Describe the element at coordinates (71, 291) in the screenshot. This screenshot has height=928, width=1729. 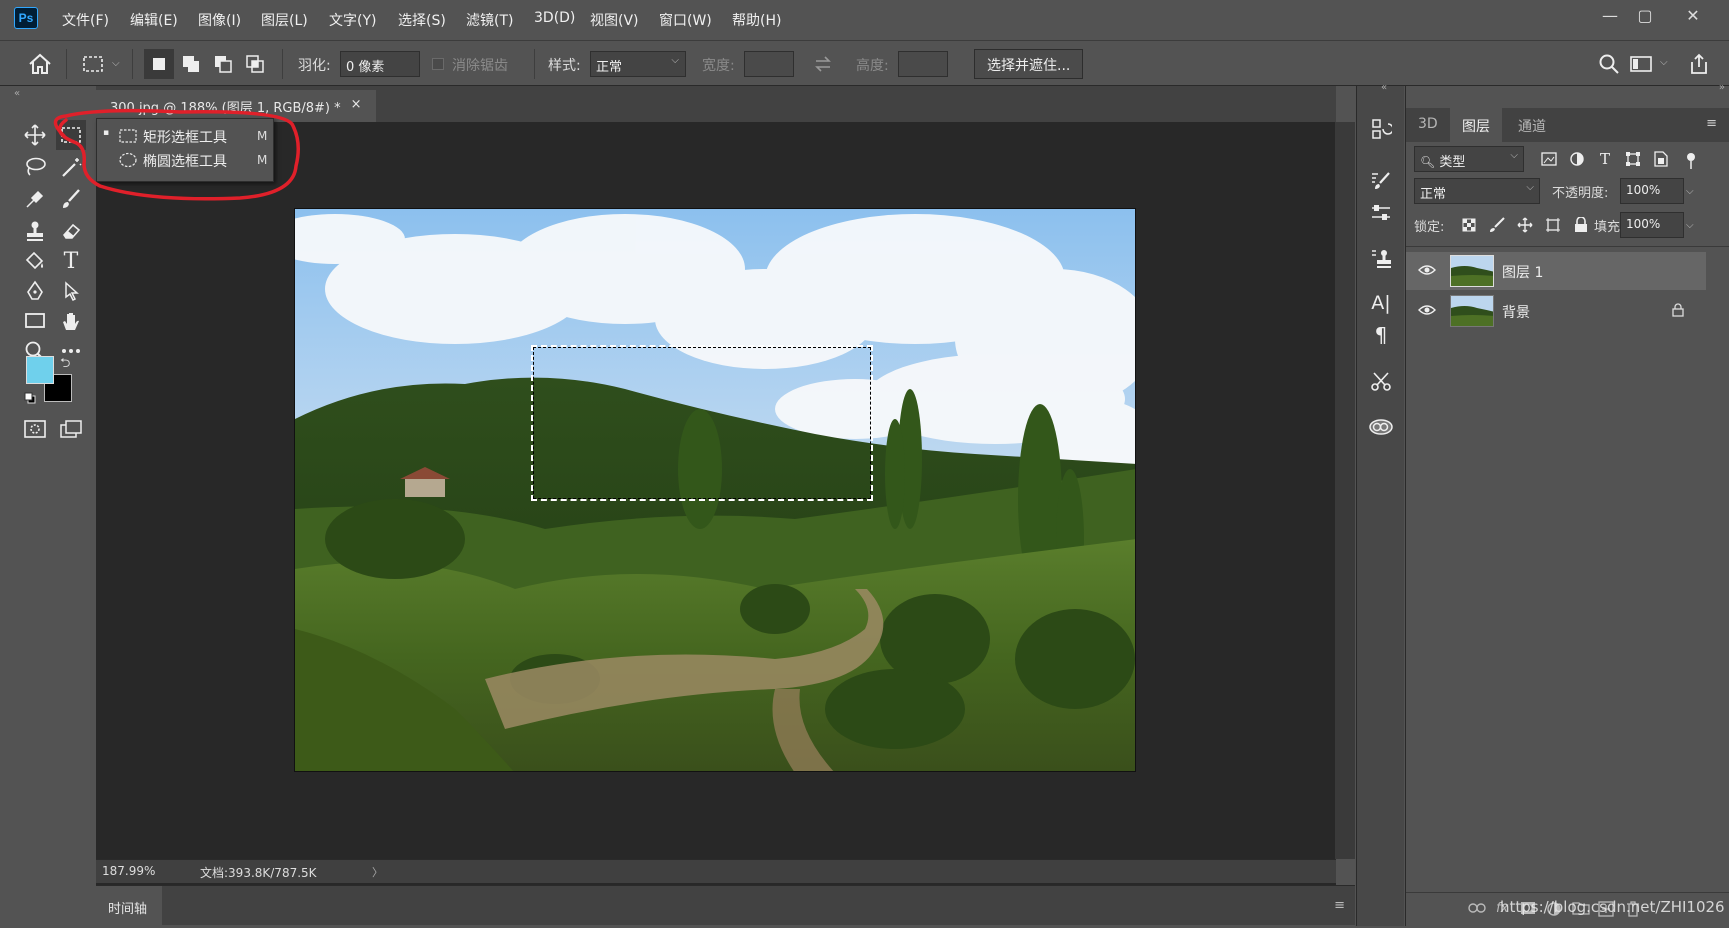
I see `path-selection-tool-icon` at that location.